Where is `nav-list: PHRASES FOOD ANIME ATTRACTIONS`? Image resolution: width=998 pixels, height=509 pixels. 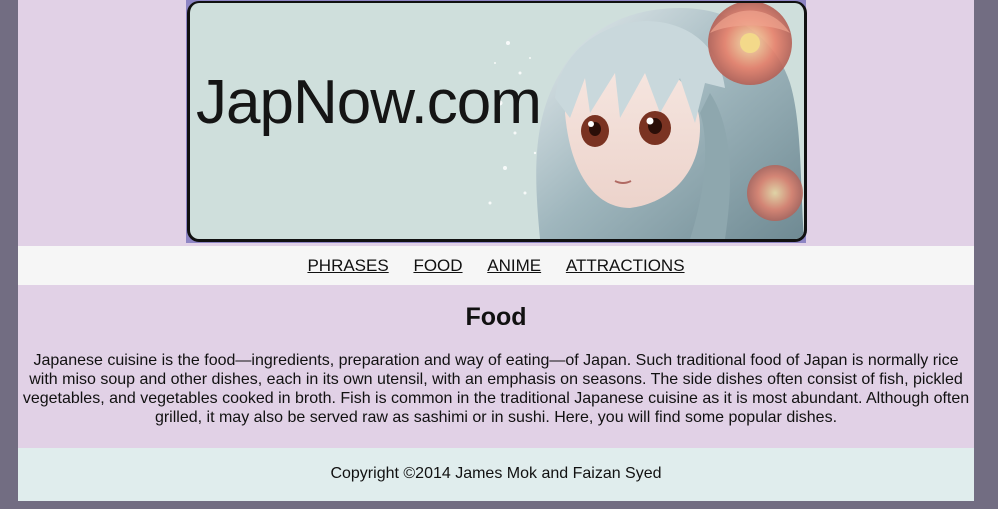
nav-list: PHRASES FOOD ANIME ATTRACTIONS is located at coordinates (495, 266).